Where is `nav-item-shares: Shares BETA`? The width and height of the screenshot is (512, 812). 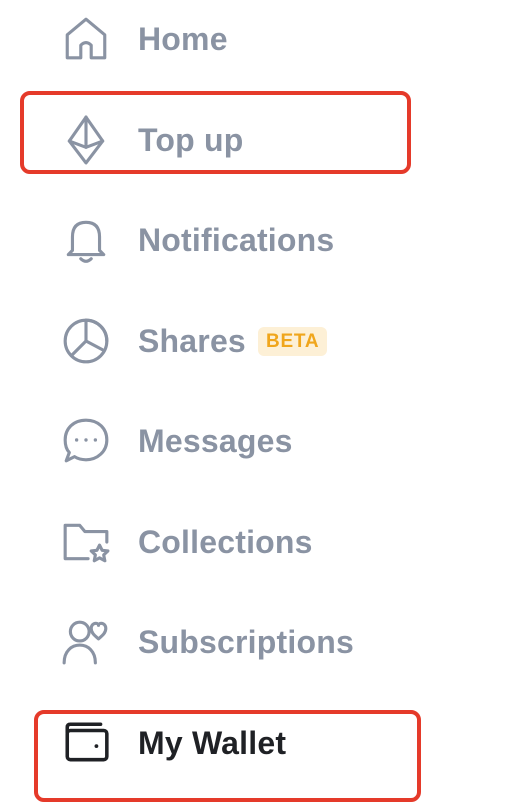 nav-item-shares: Shares BETA is located at coordinates (194, 341).